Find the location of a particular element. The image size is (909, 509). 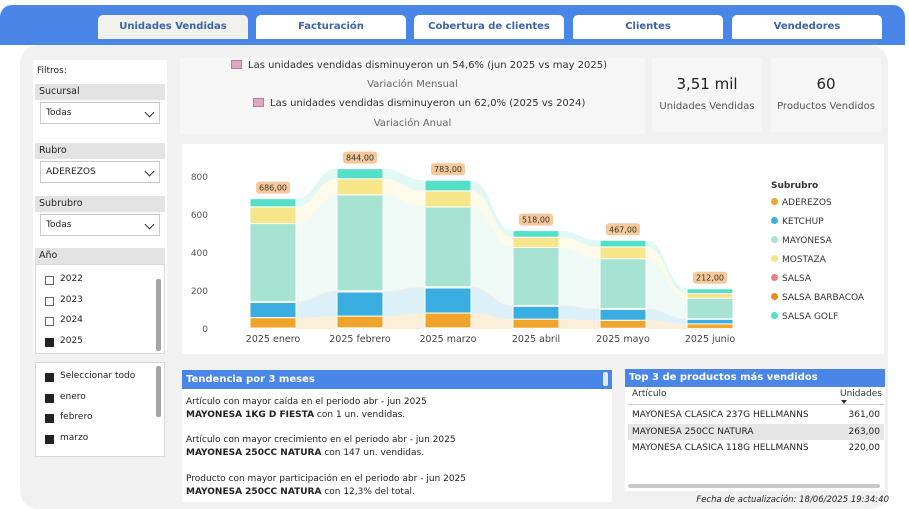

total-label: 686,00 is located at coordinates (273, 188).